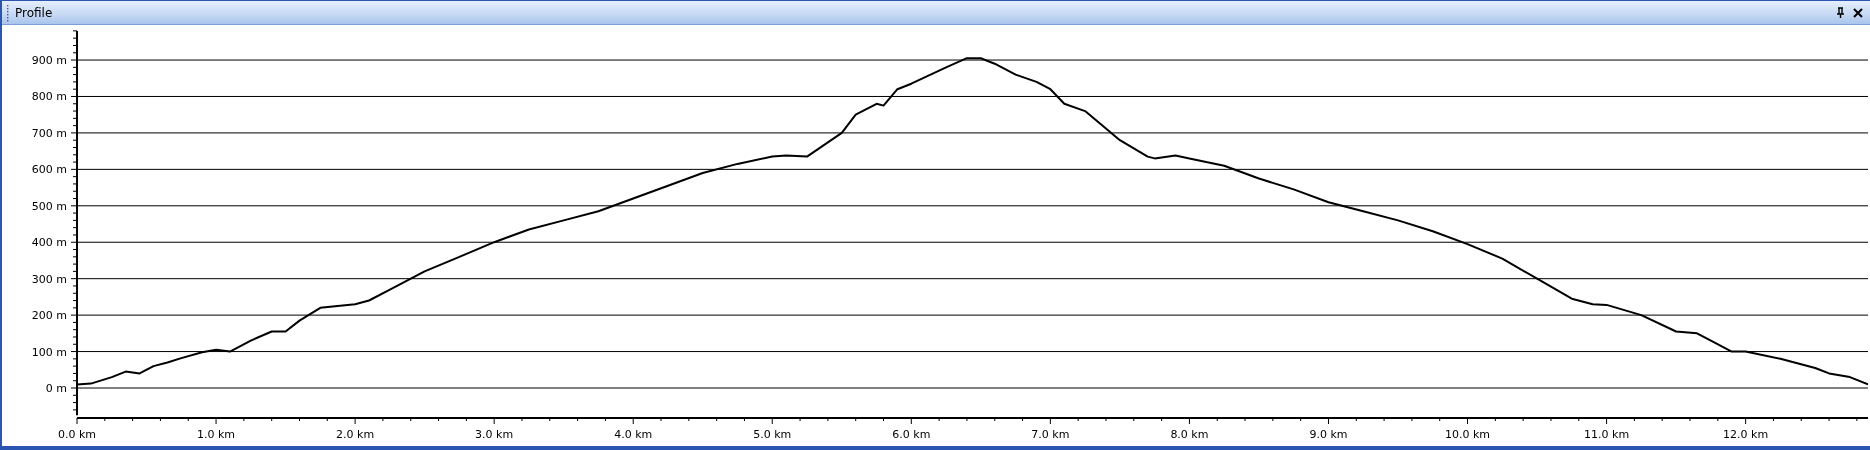  I want to click on pin-icon, so click(1840, 12).